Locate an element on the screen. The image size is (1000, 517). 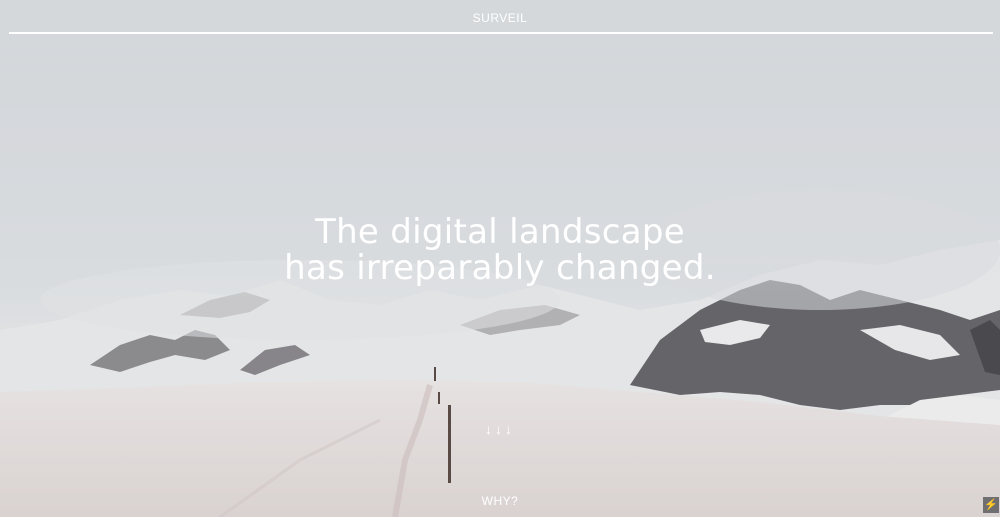
brand-logo-link: SURVEIL is located at coordinates (500, 18).